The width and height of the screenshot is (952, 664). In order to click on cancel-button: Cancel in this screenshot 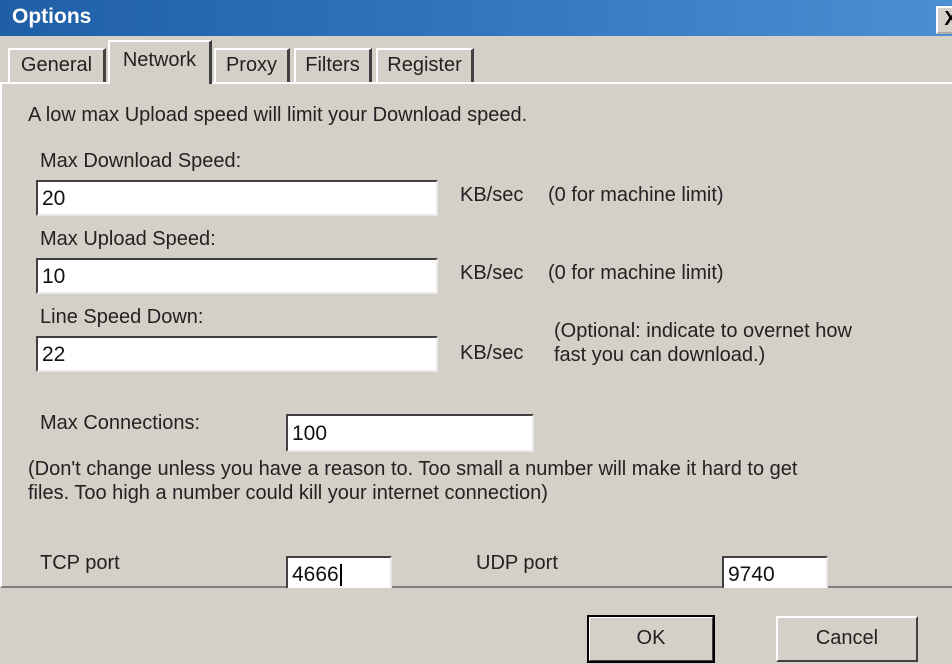, I will do `click(847, 639)`.